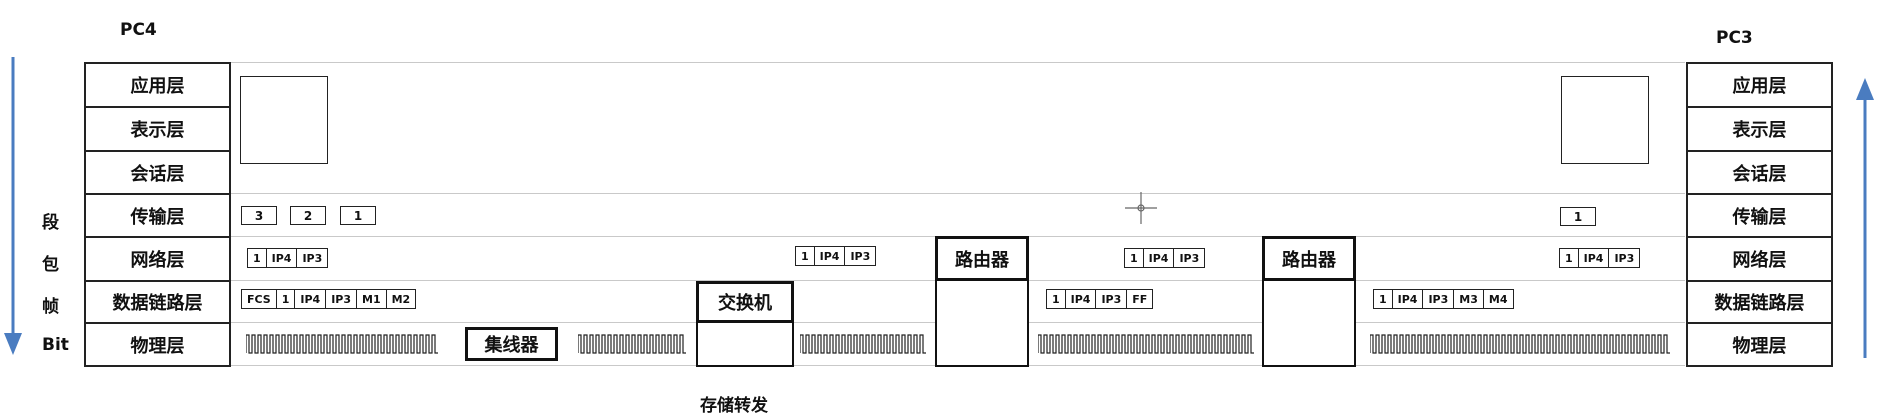  I want to click on left-layer-physical: 物理层, so click(157, 346).